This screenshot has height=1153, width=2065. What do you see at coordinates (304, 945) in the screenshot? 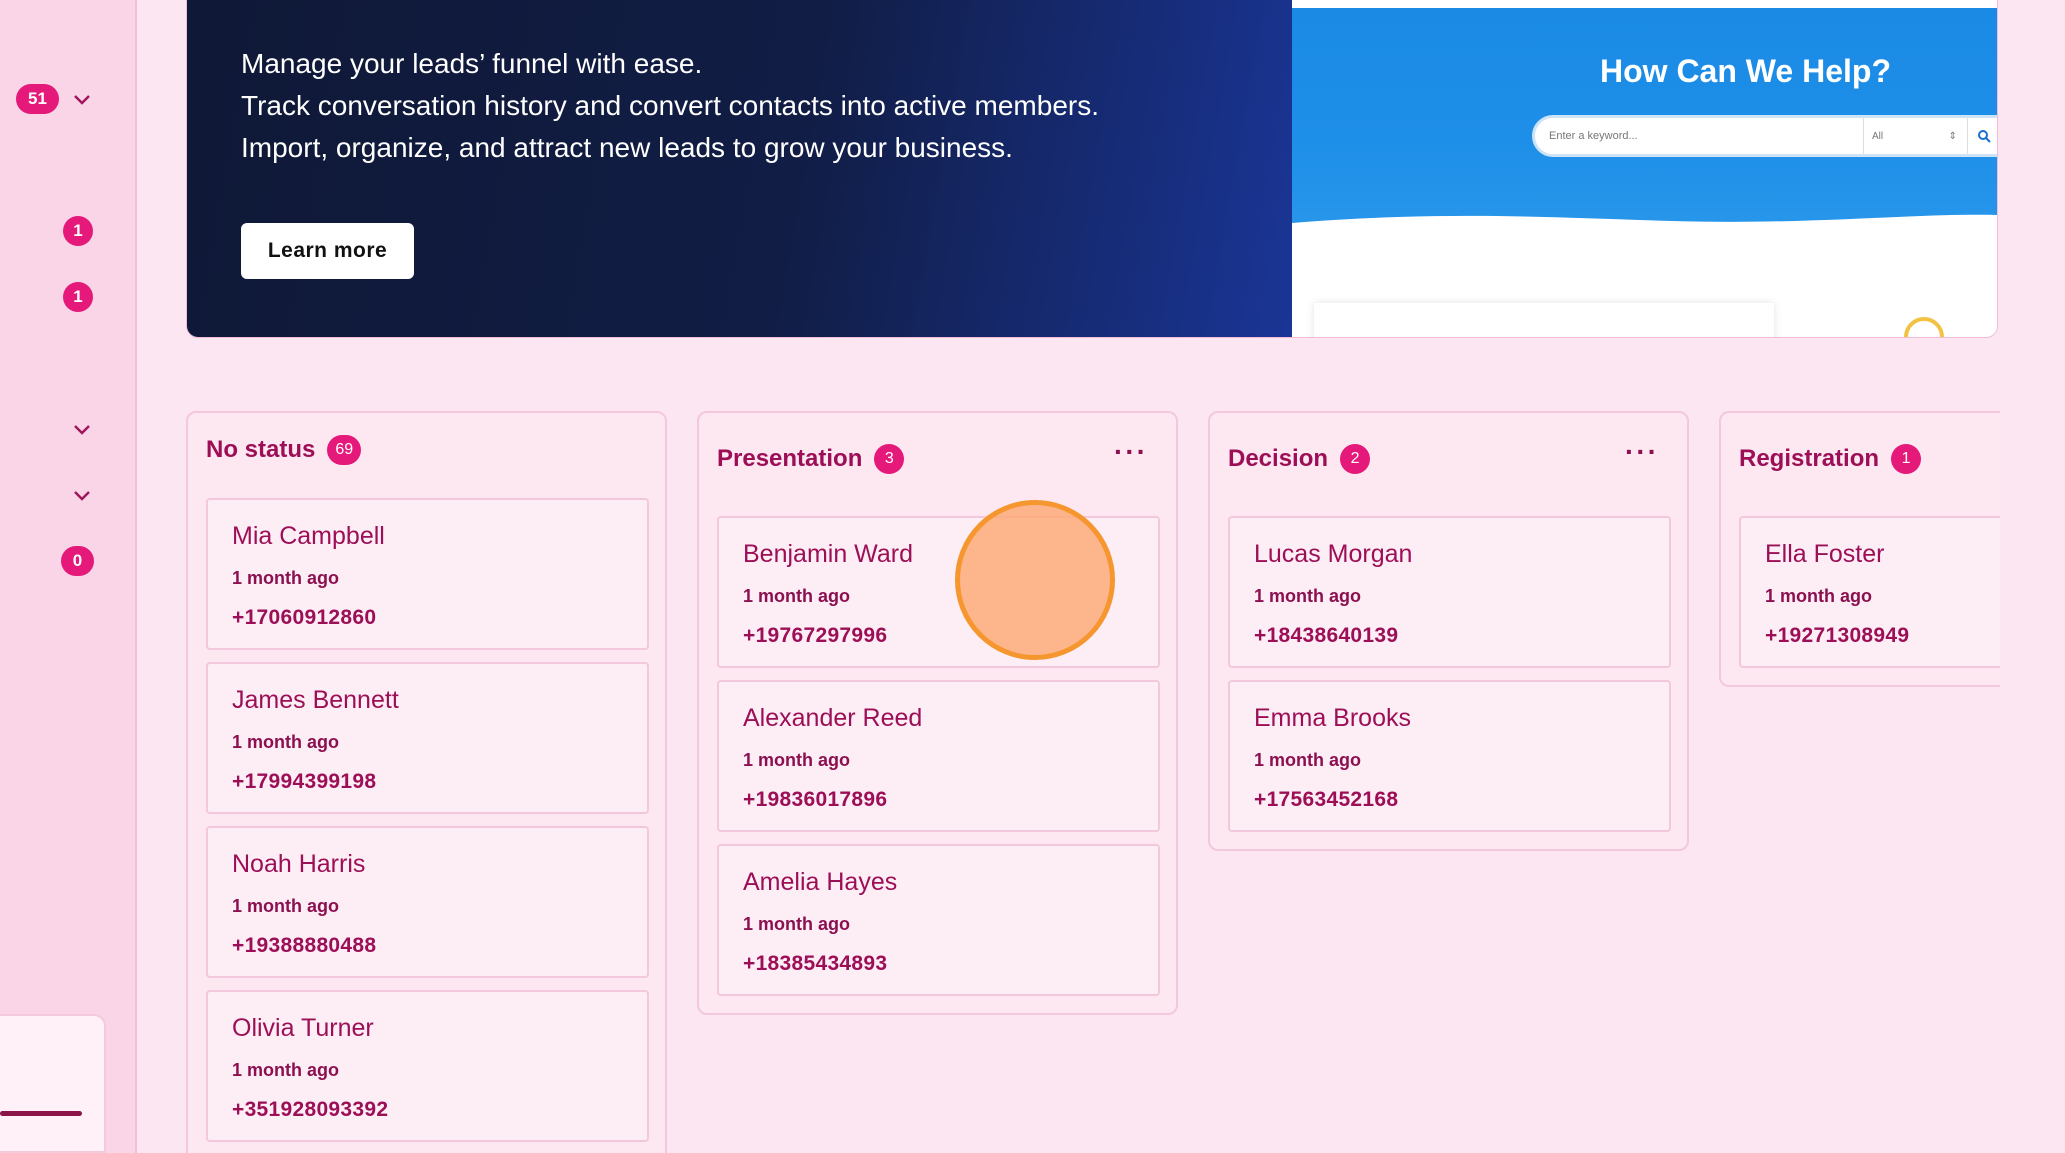
I see `lead-phone: +19388880488` at bounding box center [304, 945].